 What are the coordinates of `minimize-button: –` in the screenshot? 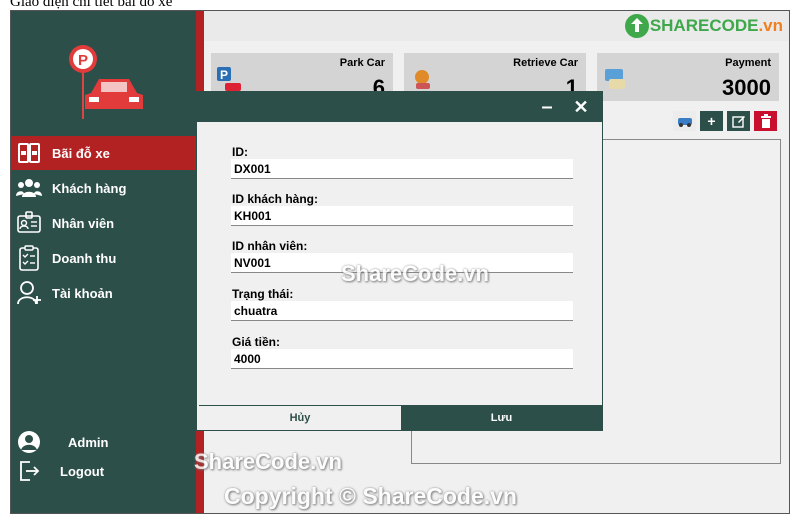 It's located at (547, 107).